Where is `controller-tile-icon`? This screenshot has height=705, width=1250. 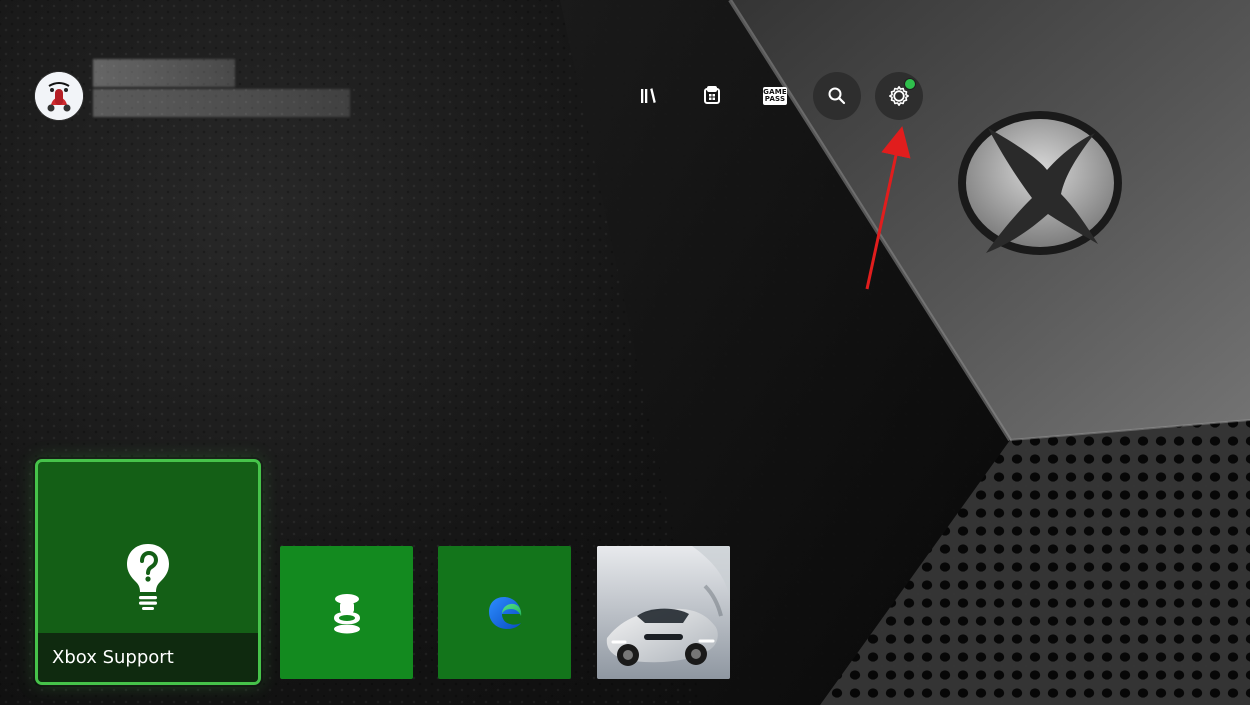
controller-tile-icon is located at coordinates (346, 613).